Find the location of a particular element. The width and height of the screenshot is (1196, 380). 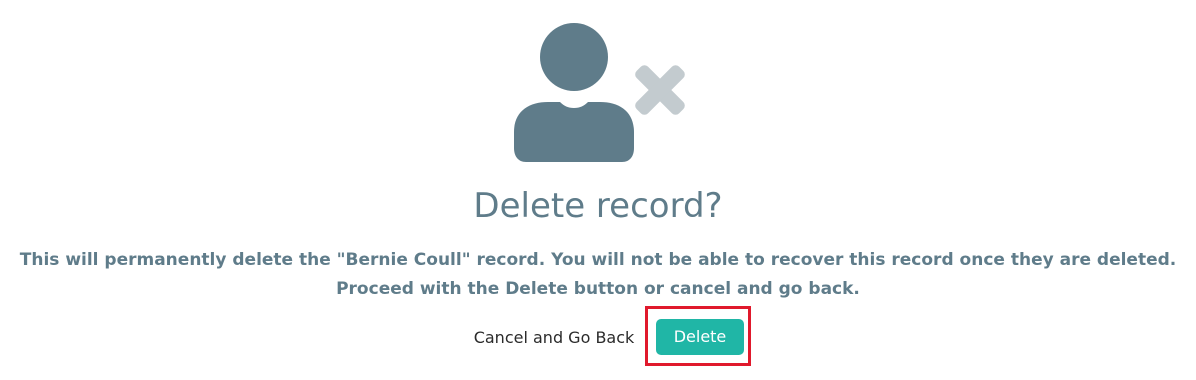

cancel-and-go-back-link: Cancel and Go Back is located at coordinates (554, 338).